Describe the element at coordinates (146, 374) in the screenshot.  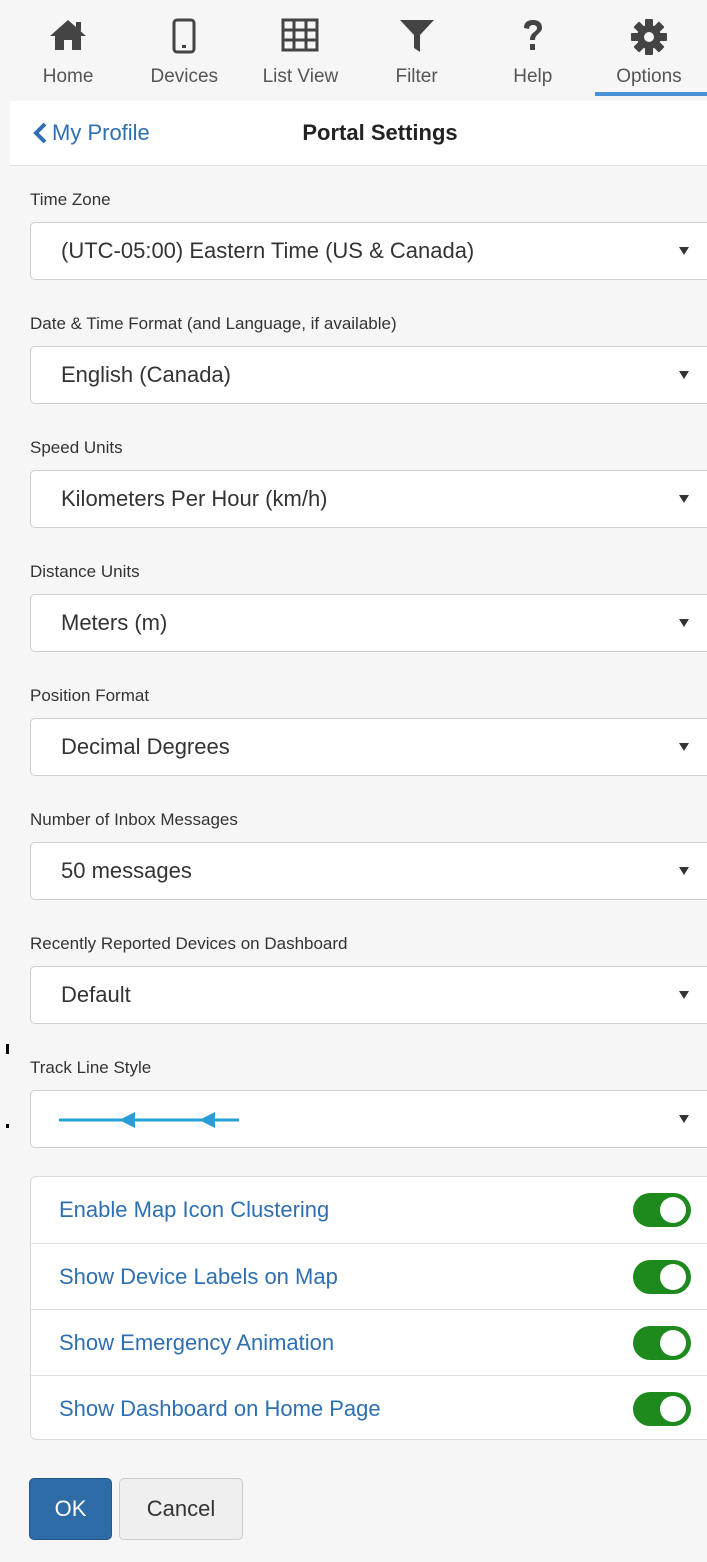
I see `date-time-format-value: English (Canada)` at that location.